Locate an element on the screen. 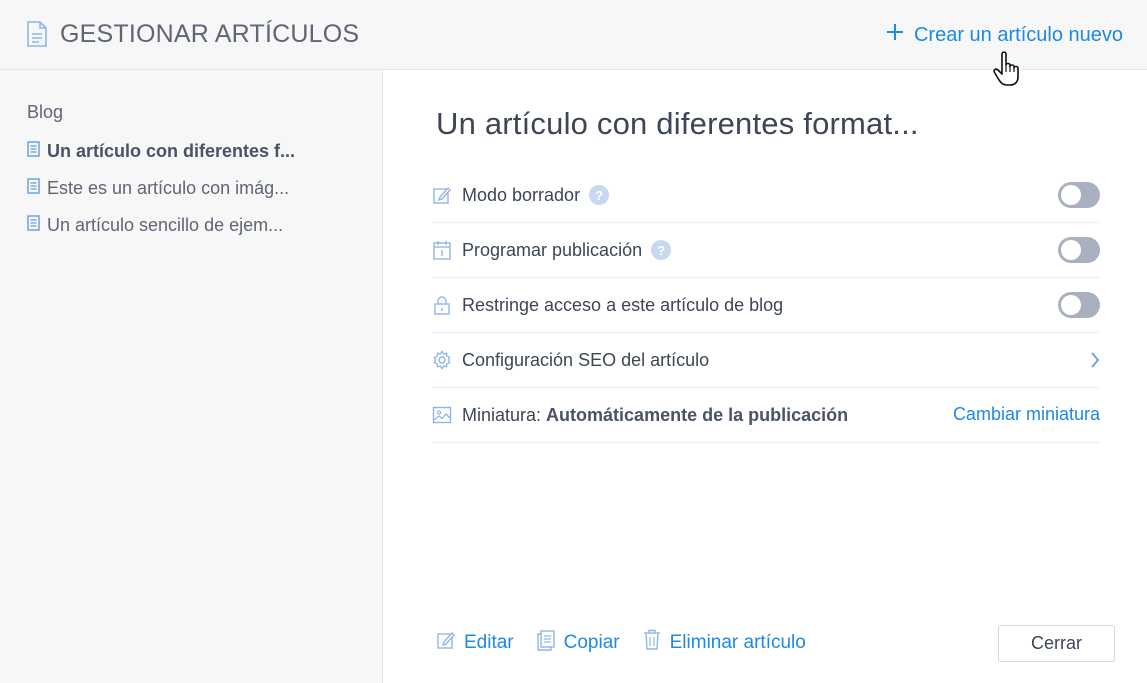 The image size is (1147, 683). edit-button: Editar is located at coordinates (475, 643).